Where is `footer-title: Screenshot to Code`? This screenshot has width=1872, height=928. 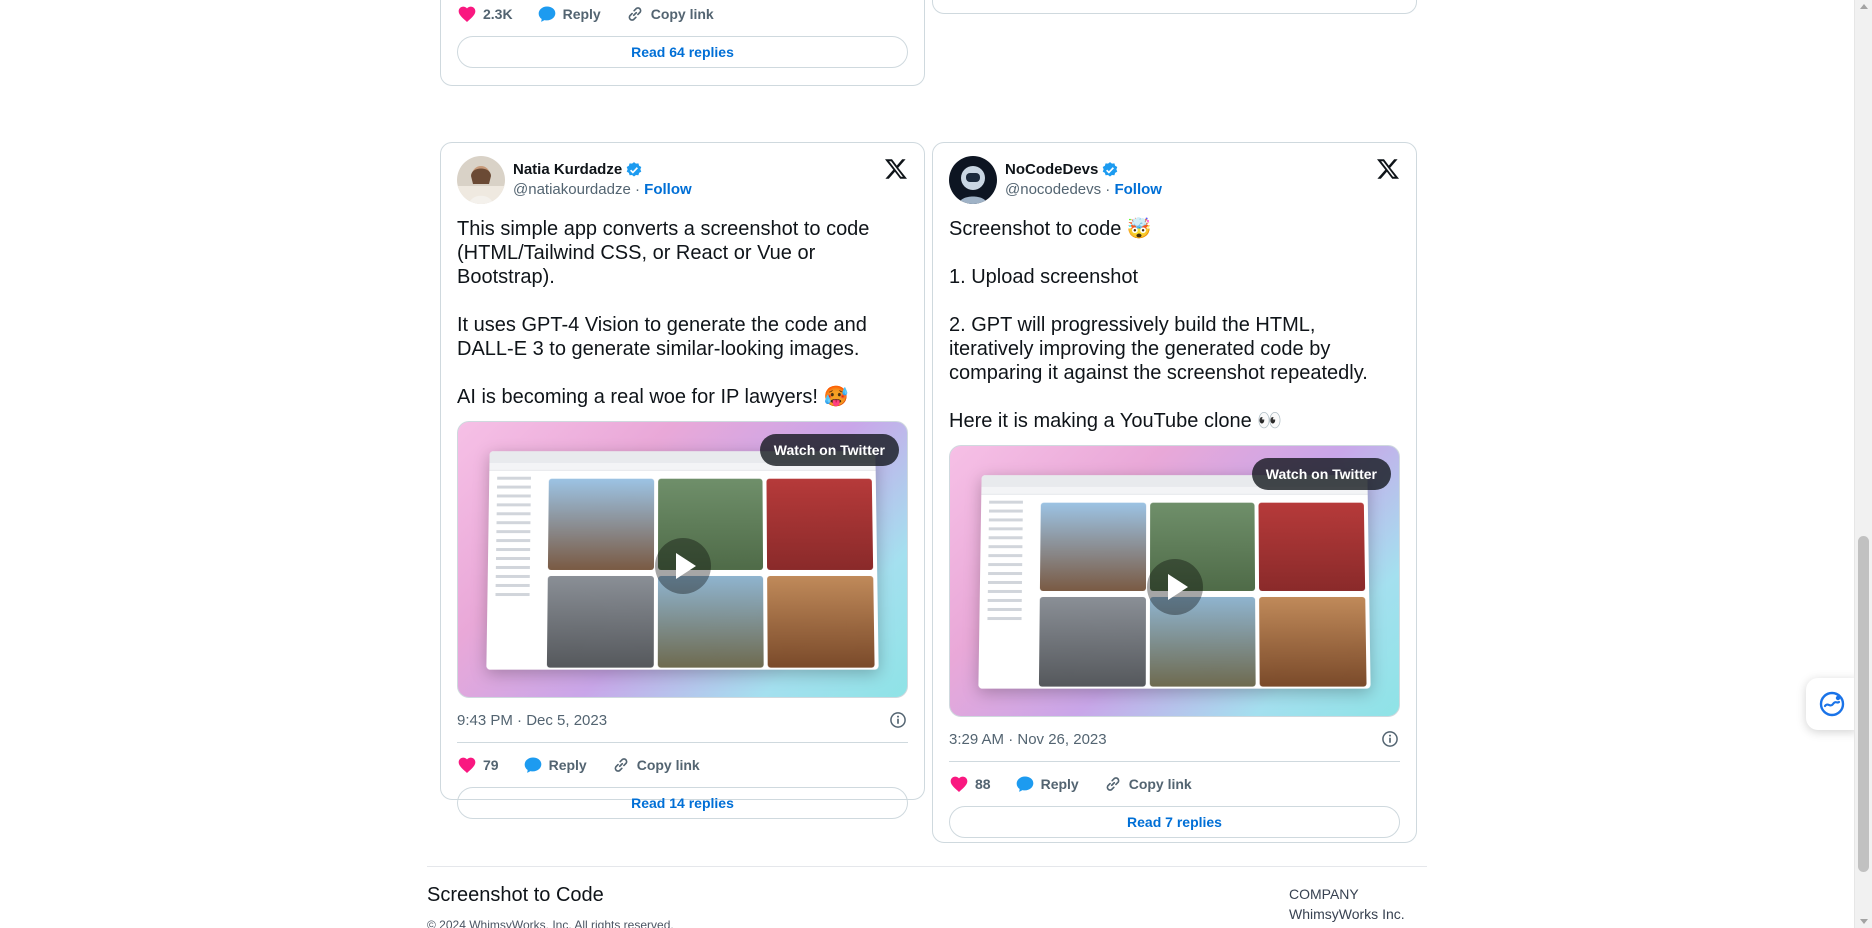
footer-title: Screenshot to Code is located at coordinates (515, 895).